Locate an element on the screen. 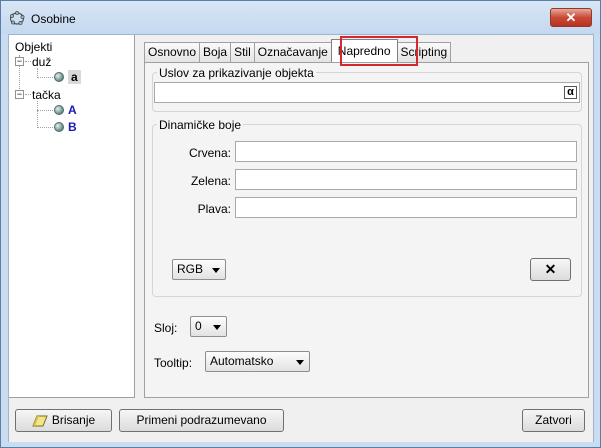 This screenshot has width=601, height=448. tab-stil: Stil is located at coordinates (242, 52).